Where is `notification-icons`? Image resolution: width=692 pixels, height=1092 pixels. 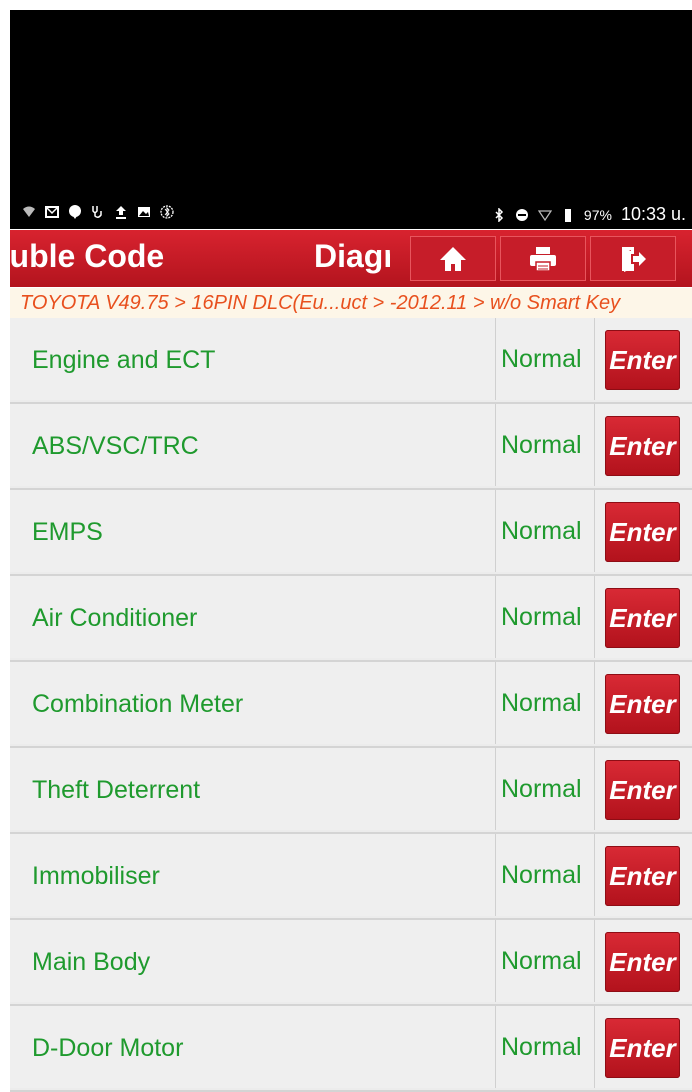
notification-icons is located at coordinates (98, 212).